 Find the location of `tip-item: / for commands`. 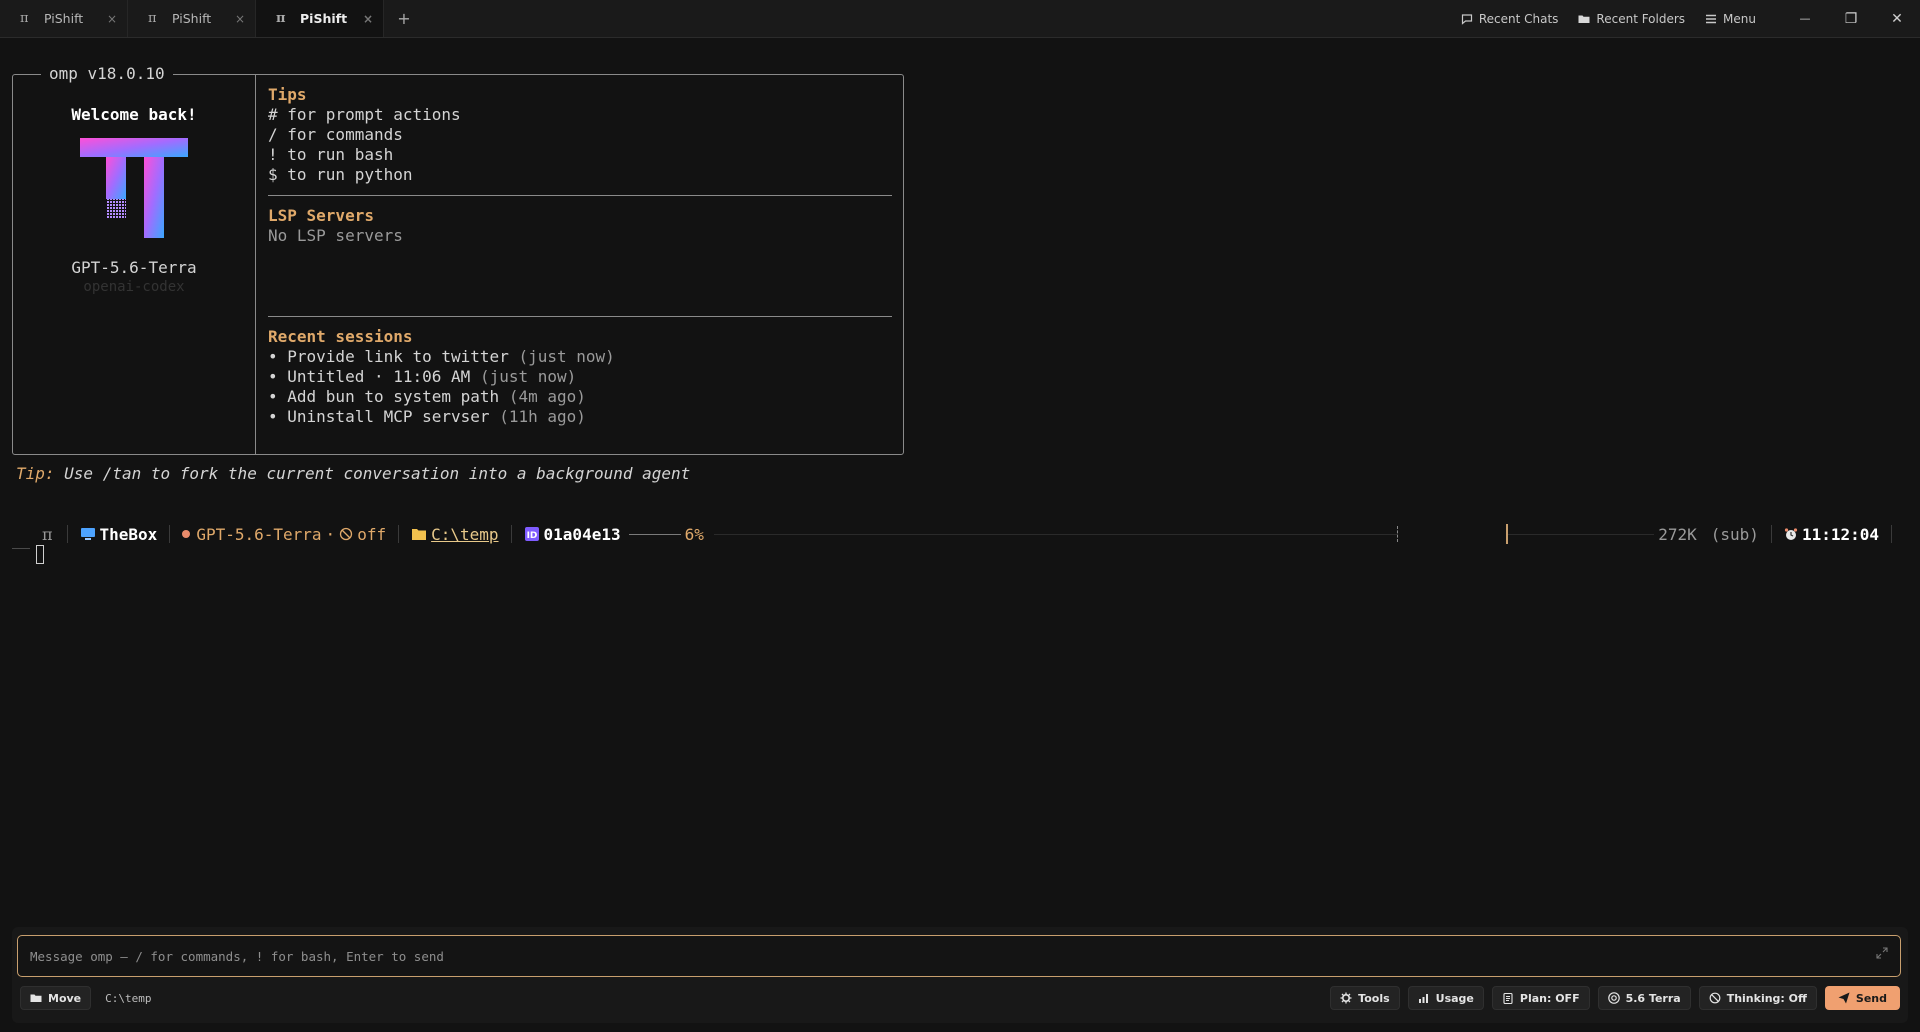

tip-item: / for commands is located at coordinates (335, 134).